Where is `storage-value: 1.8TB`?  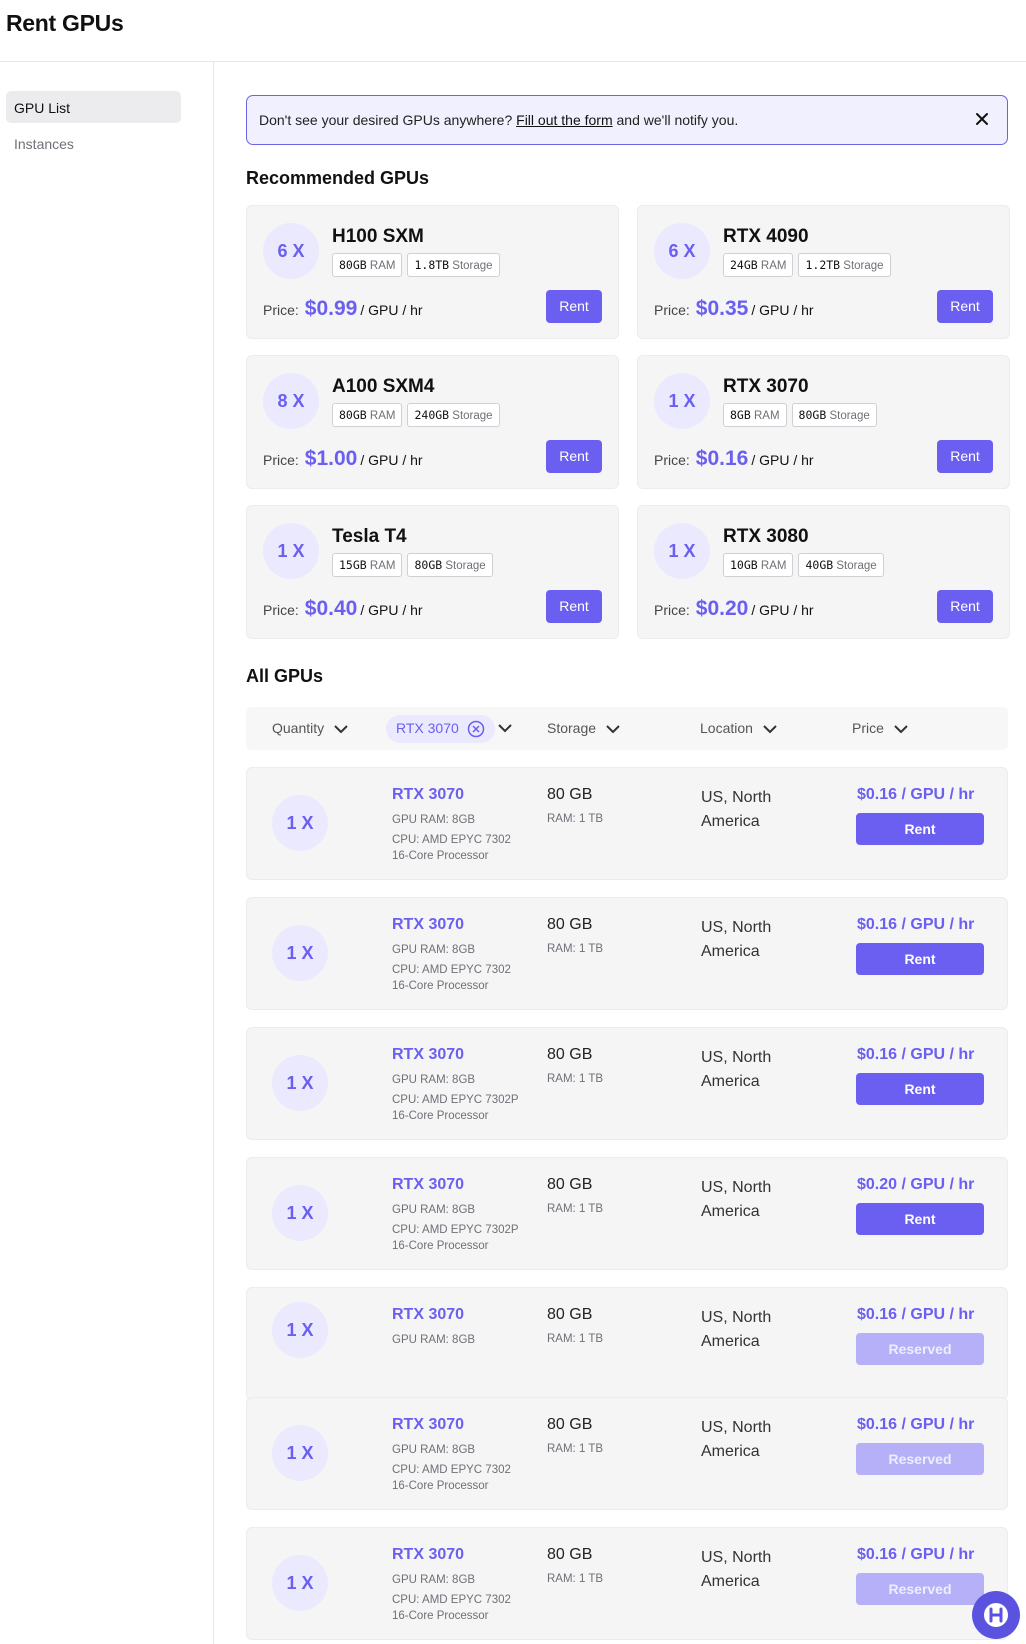 storage-value: 1.8TB is located at coordinates (432, 265).